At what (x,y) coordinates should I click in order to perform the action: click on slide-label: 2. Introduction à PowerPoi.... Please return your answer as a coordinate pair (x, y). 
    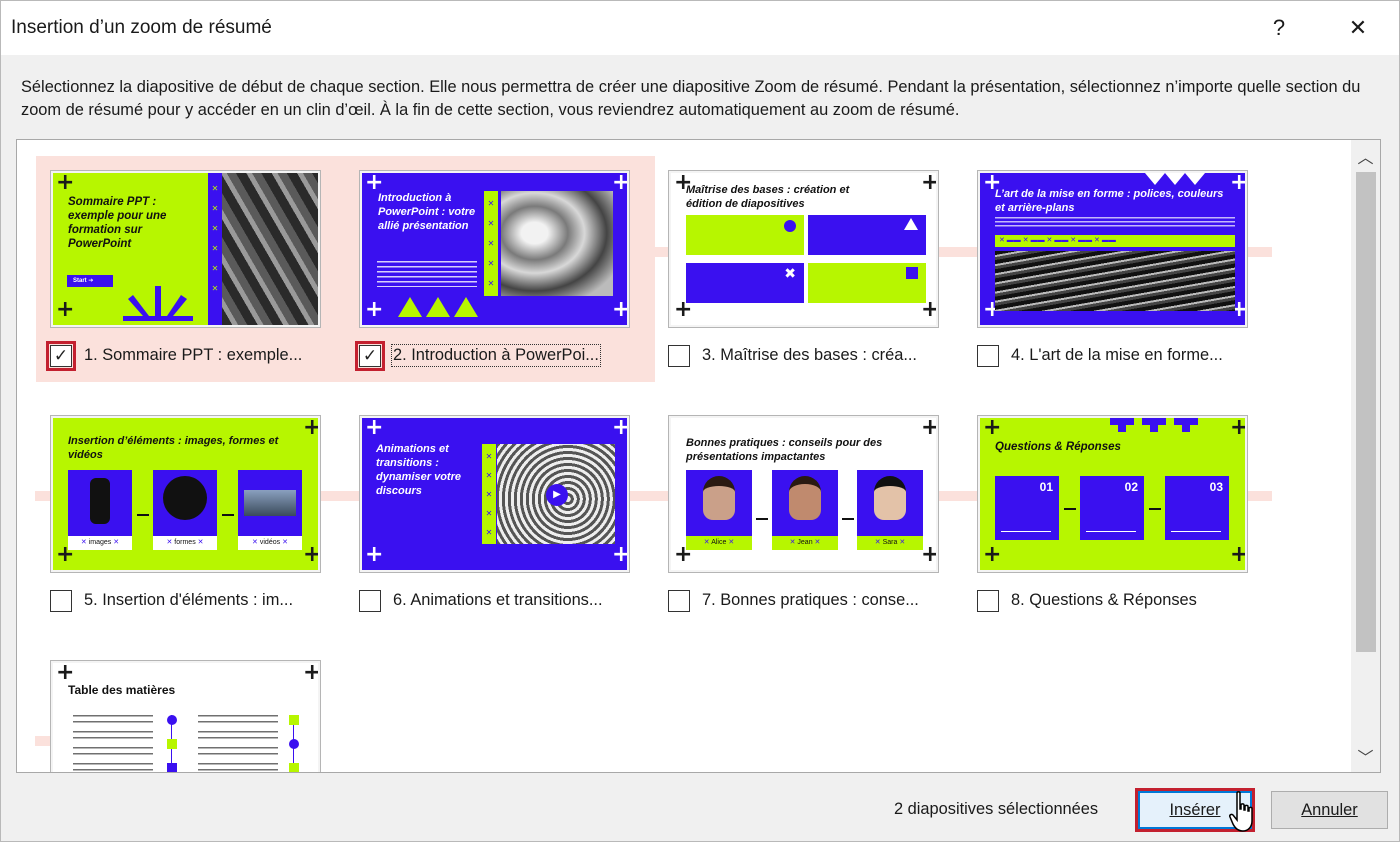
    Looking at the image, I should click on (496, 355).